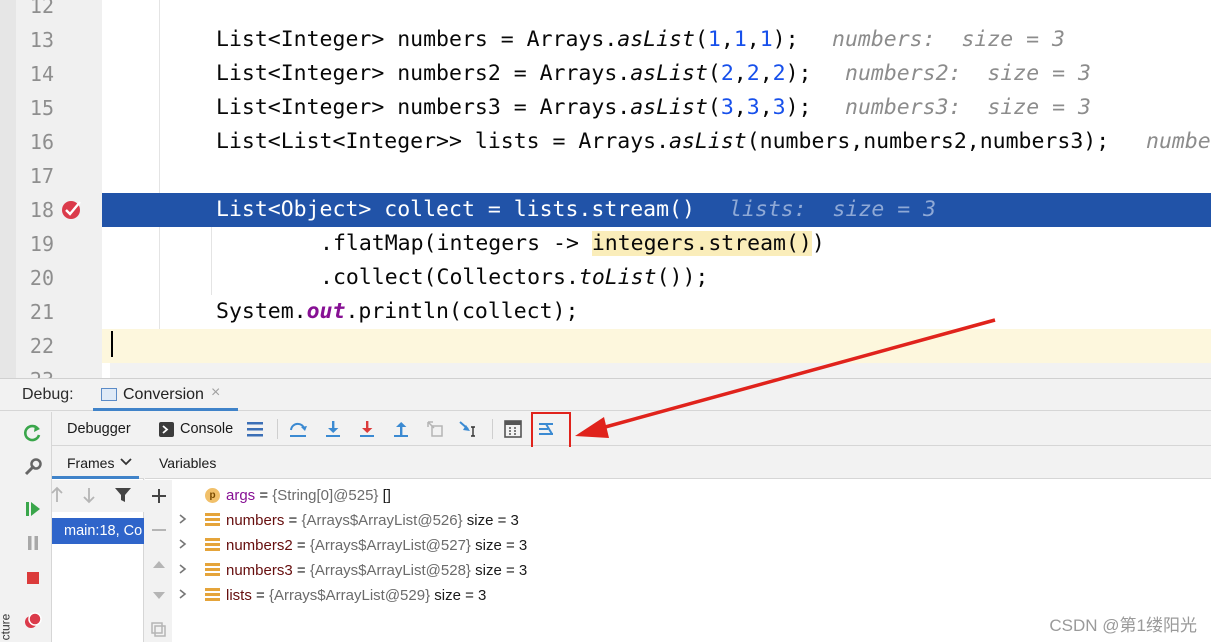  What do you see at coordinates (97, 496) in the screenshot?
I see `frames-toolbar` at bounding box center [97, 496].